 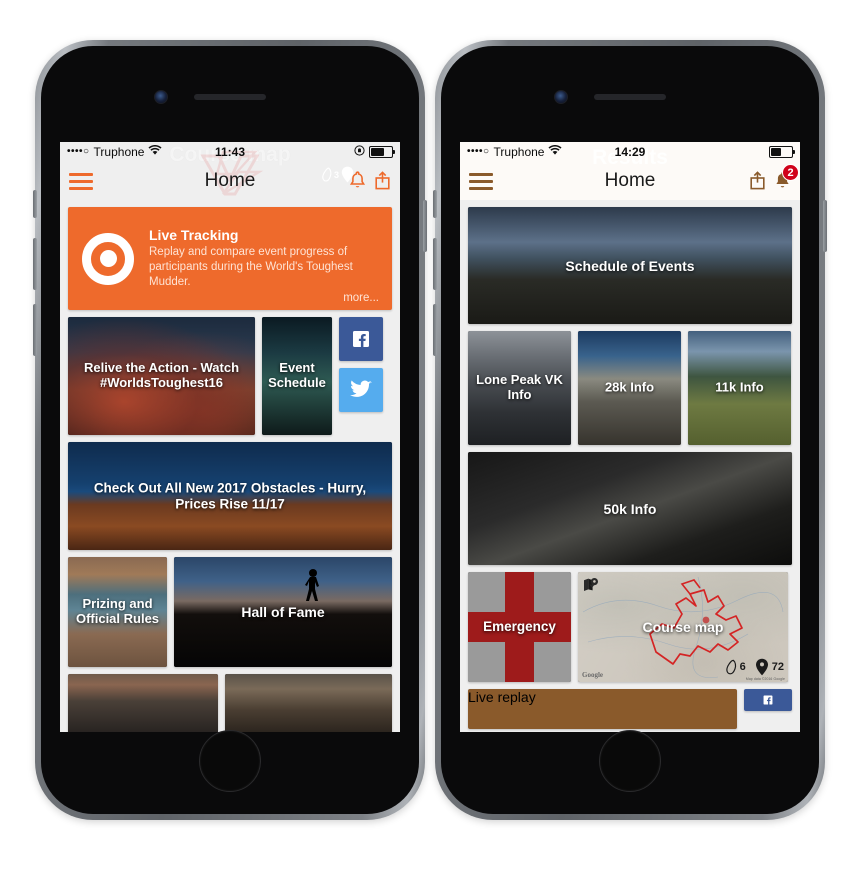 I want to click on tile-lone-peak-vk-info: Lone Peak VK Info, so click(x=519, y=388).